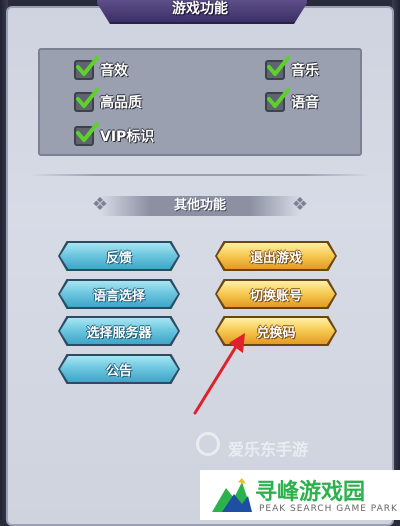 This screenshot has width=400, height=526. I want to click on toggle-label: 音效, so click(114, 71).